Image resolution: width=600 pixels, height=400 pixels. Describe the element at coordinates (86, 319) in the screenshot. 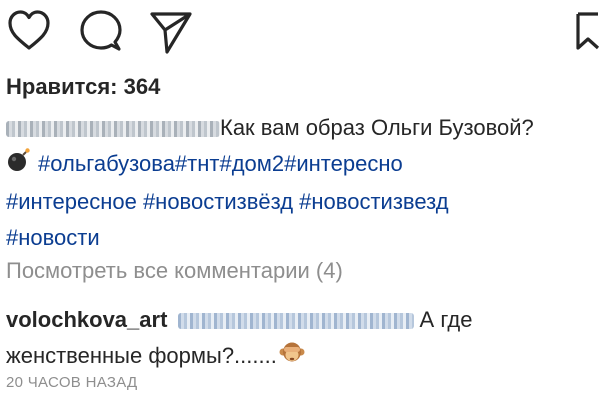

I see `comment-username: volochkova_art` at that location.